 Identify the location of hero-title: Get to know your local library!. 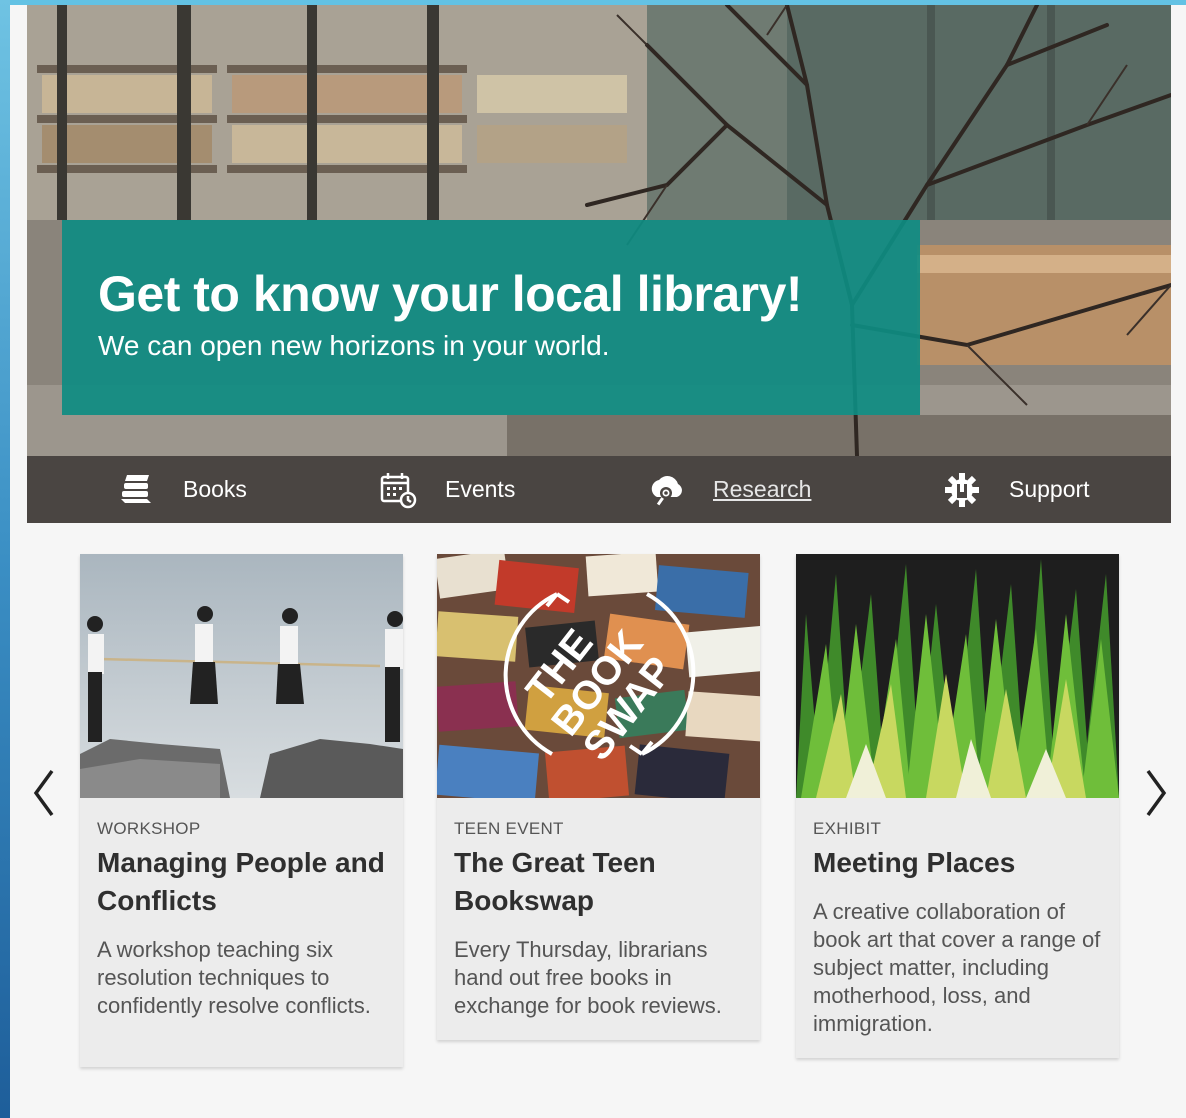
(450, 294).